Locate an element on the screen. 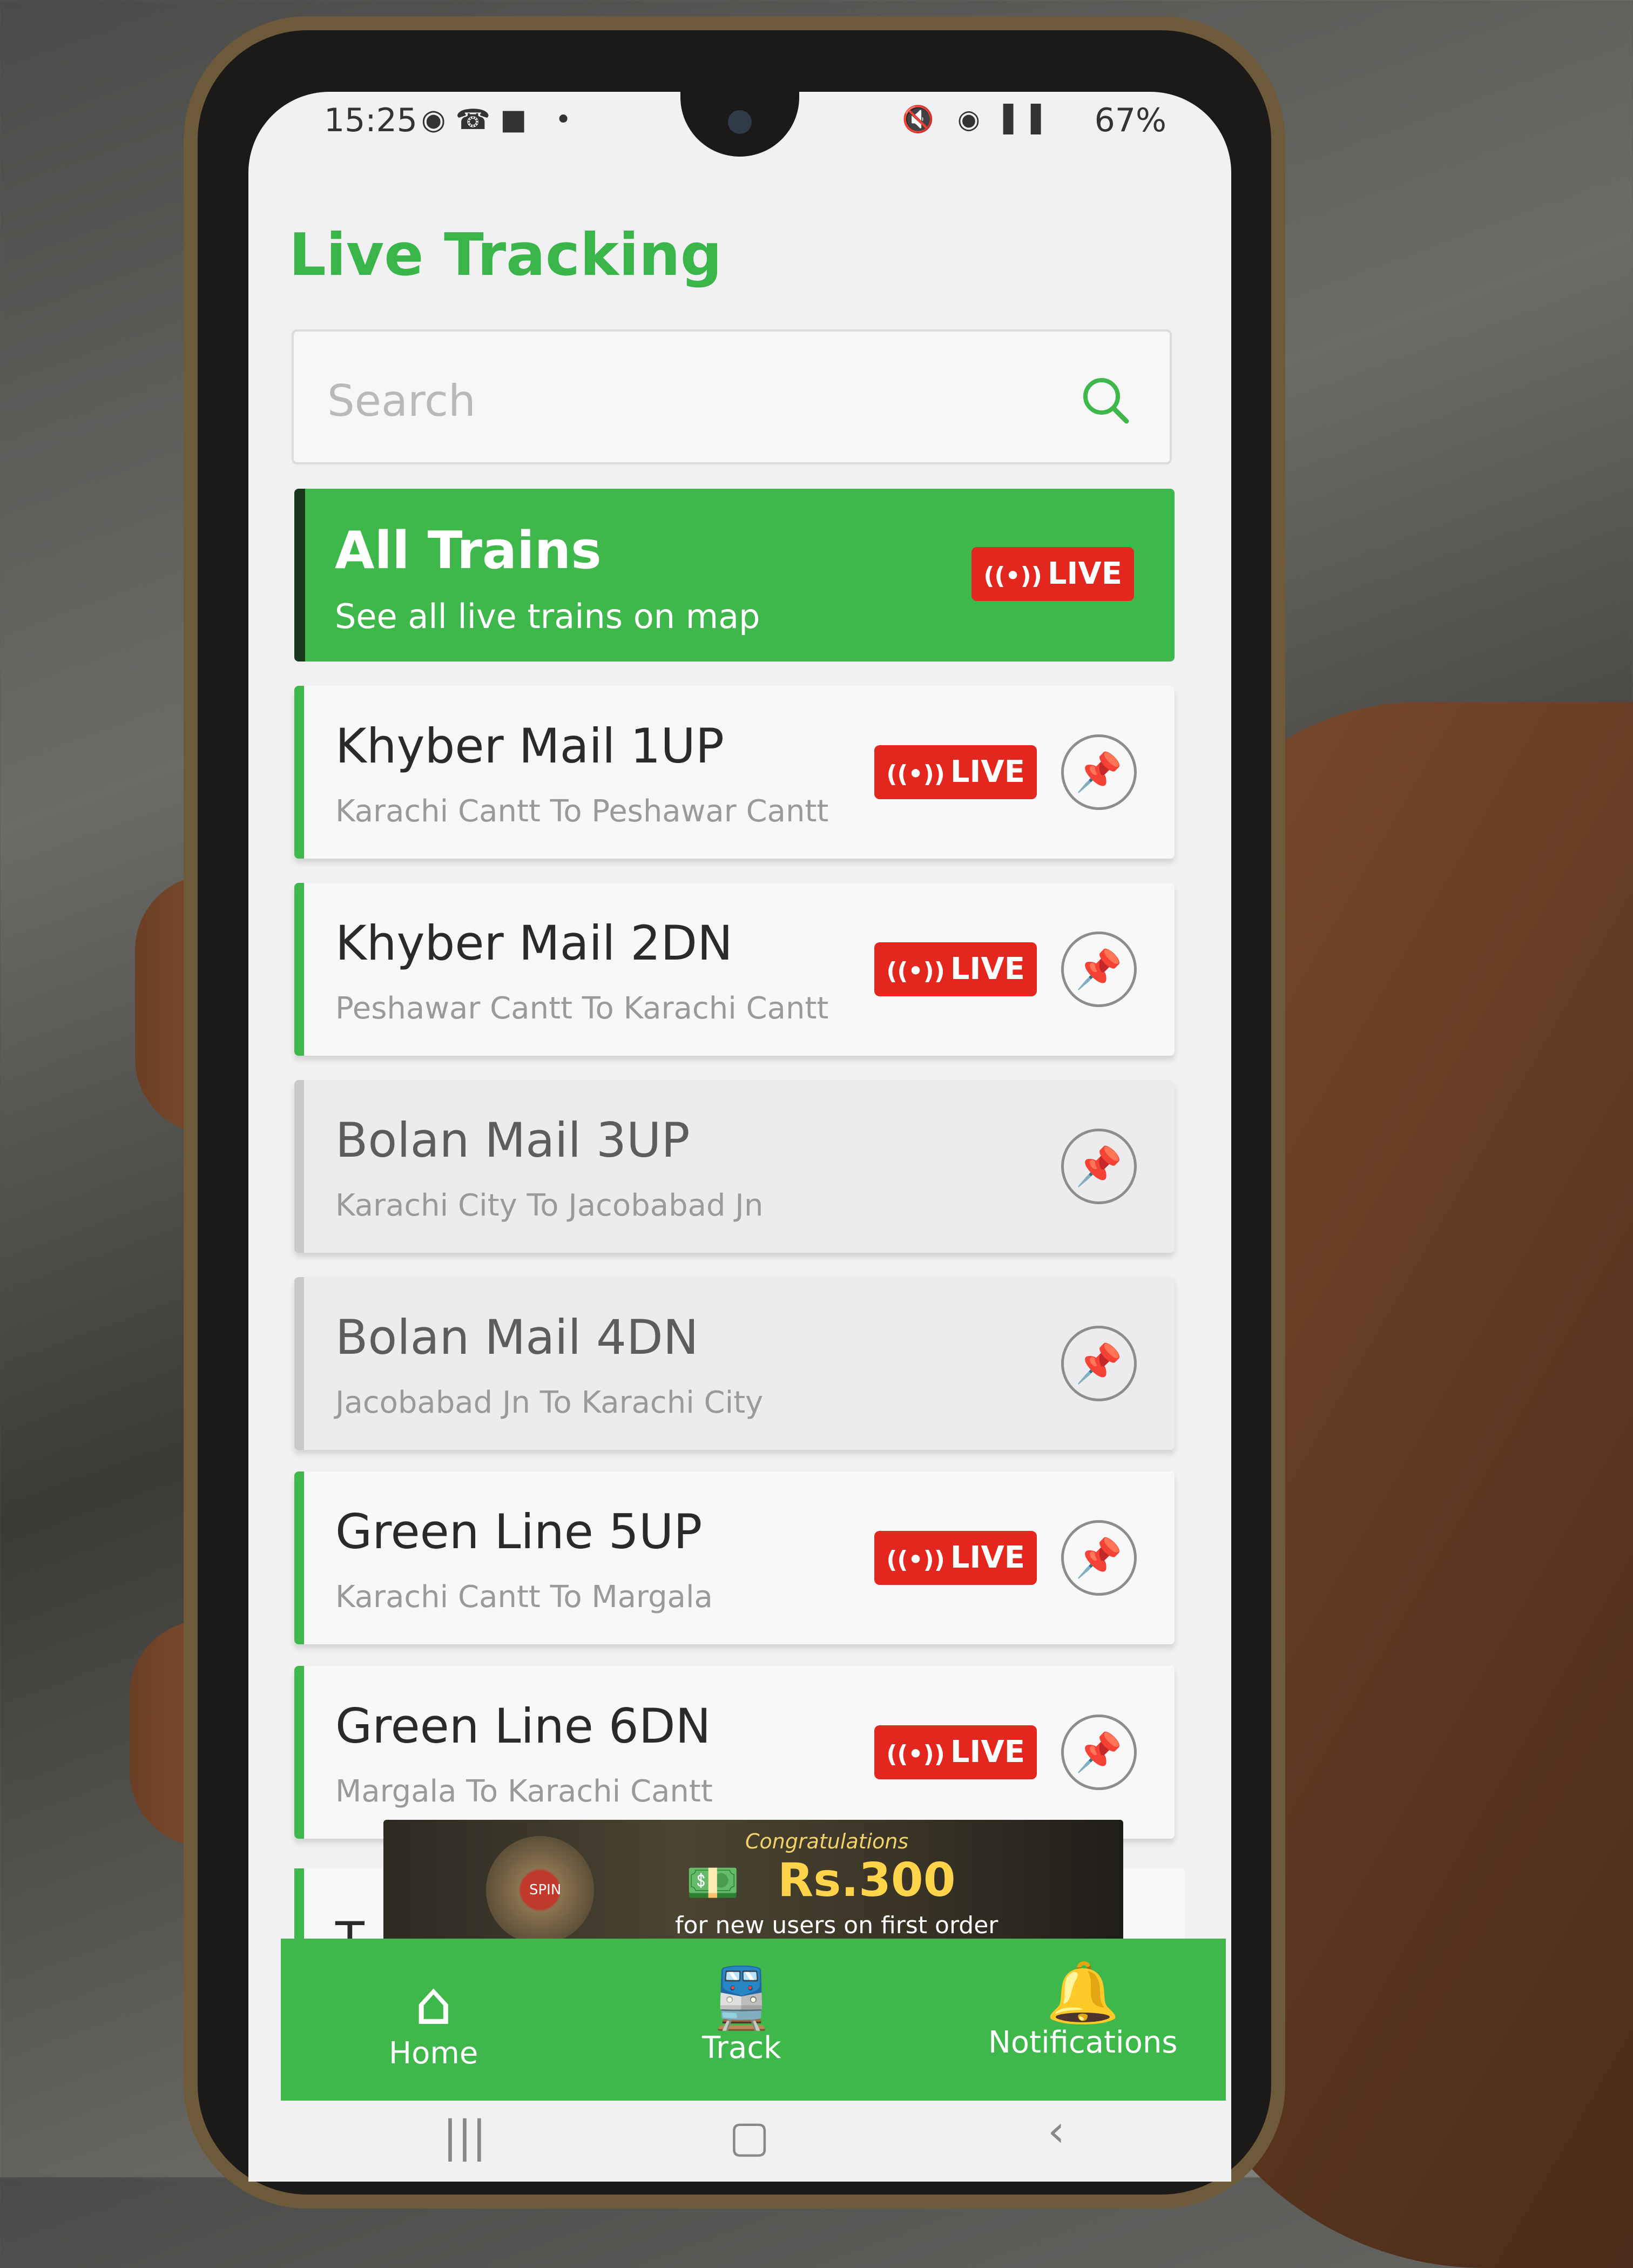  nav-label: Track is located at coordinates (742, 2048).